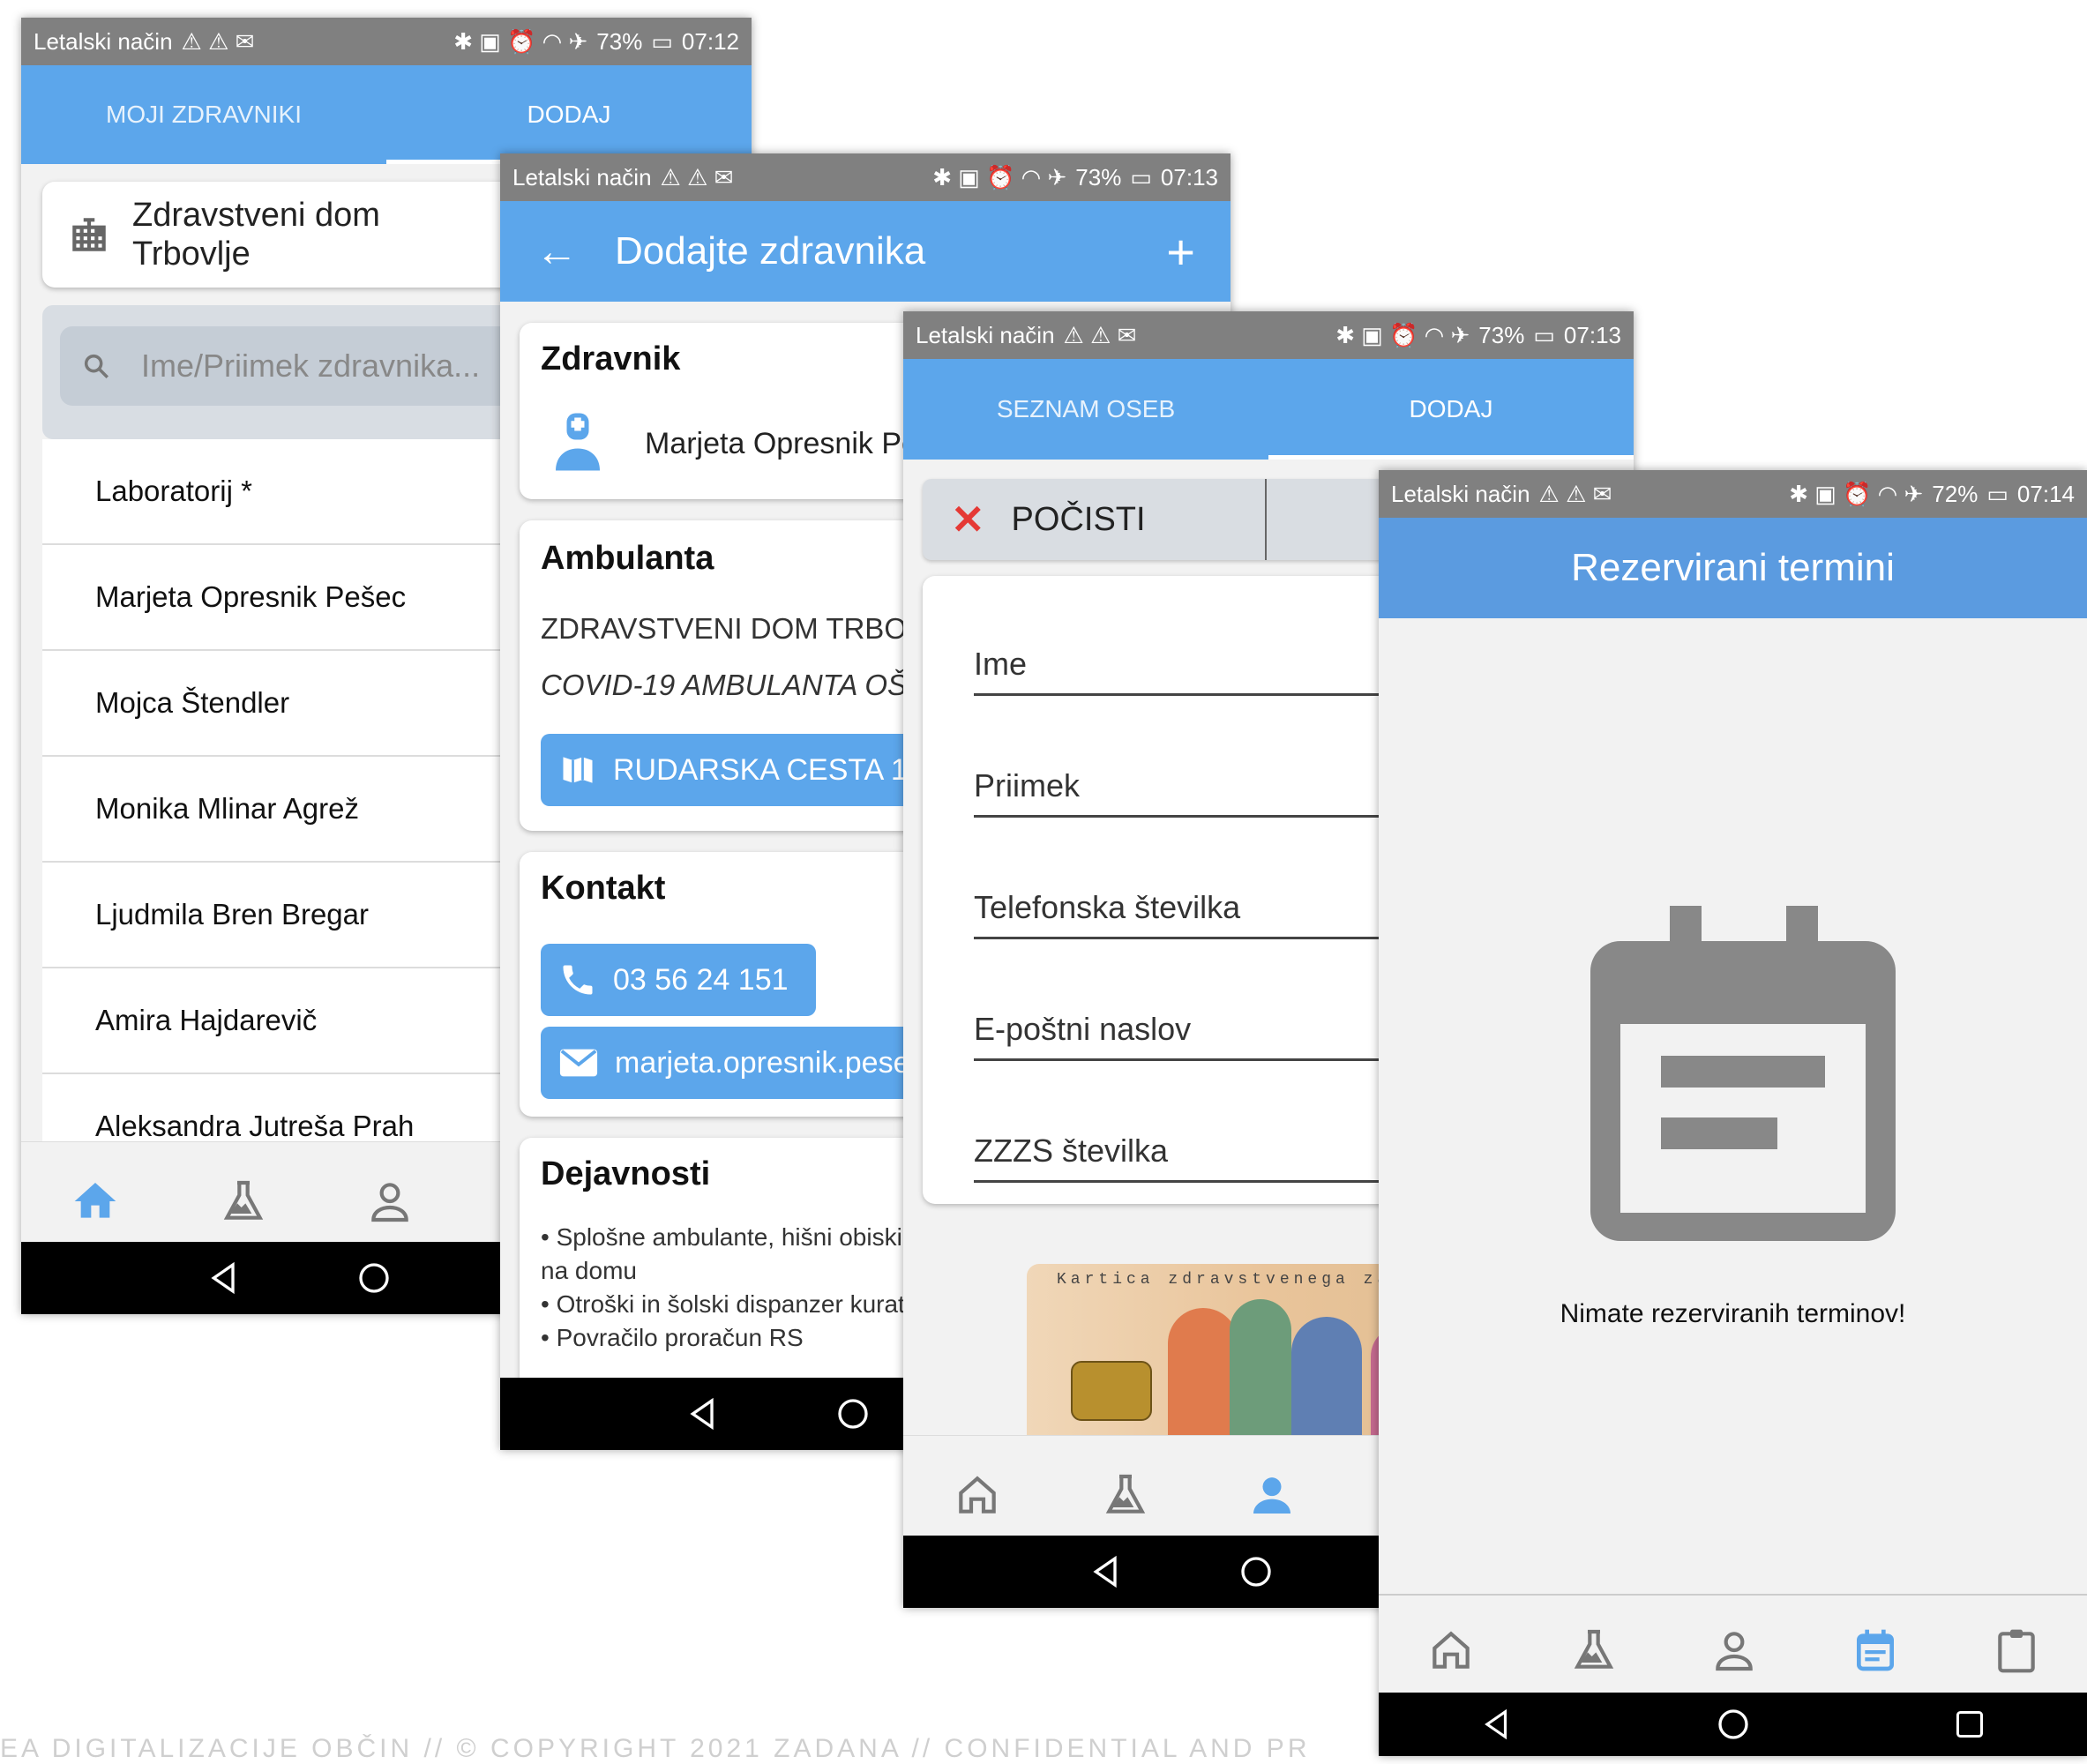 This screenshot has width=2087, height=1764. Describe the element at coordinates (1107, 907) in the screenshot. I see `phone-label: Telefonska številka` at that location.